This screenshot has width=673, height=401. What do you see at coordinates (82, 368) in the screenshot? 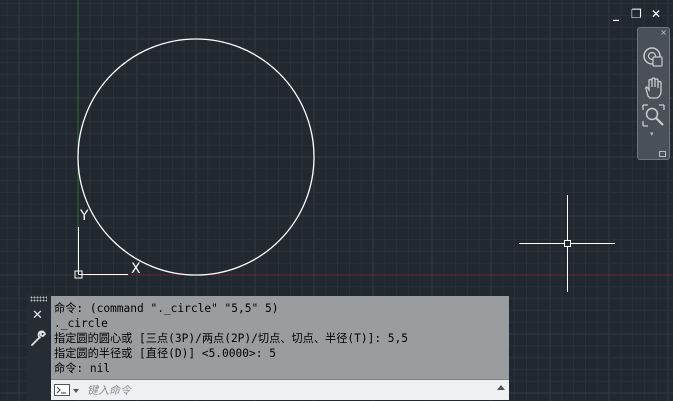
I see `history-line: 命令: nil` at bounding box center [82, 368].